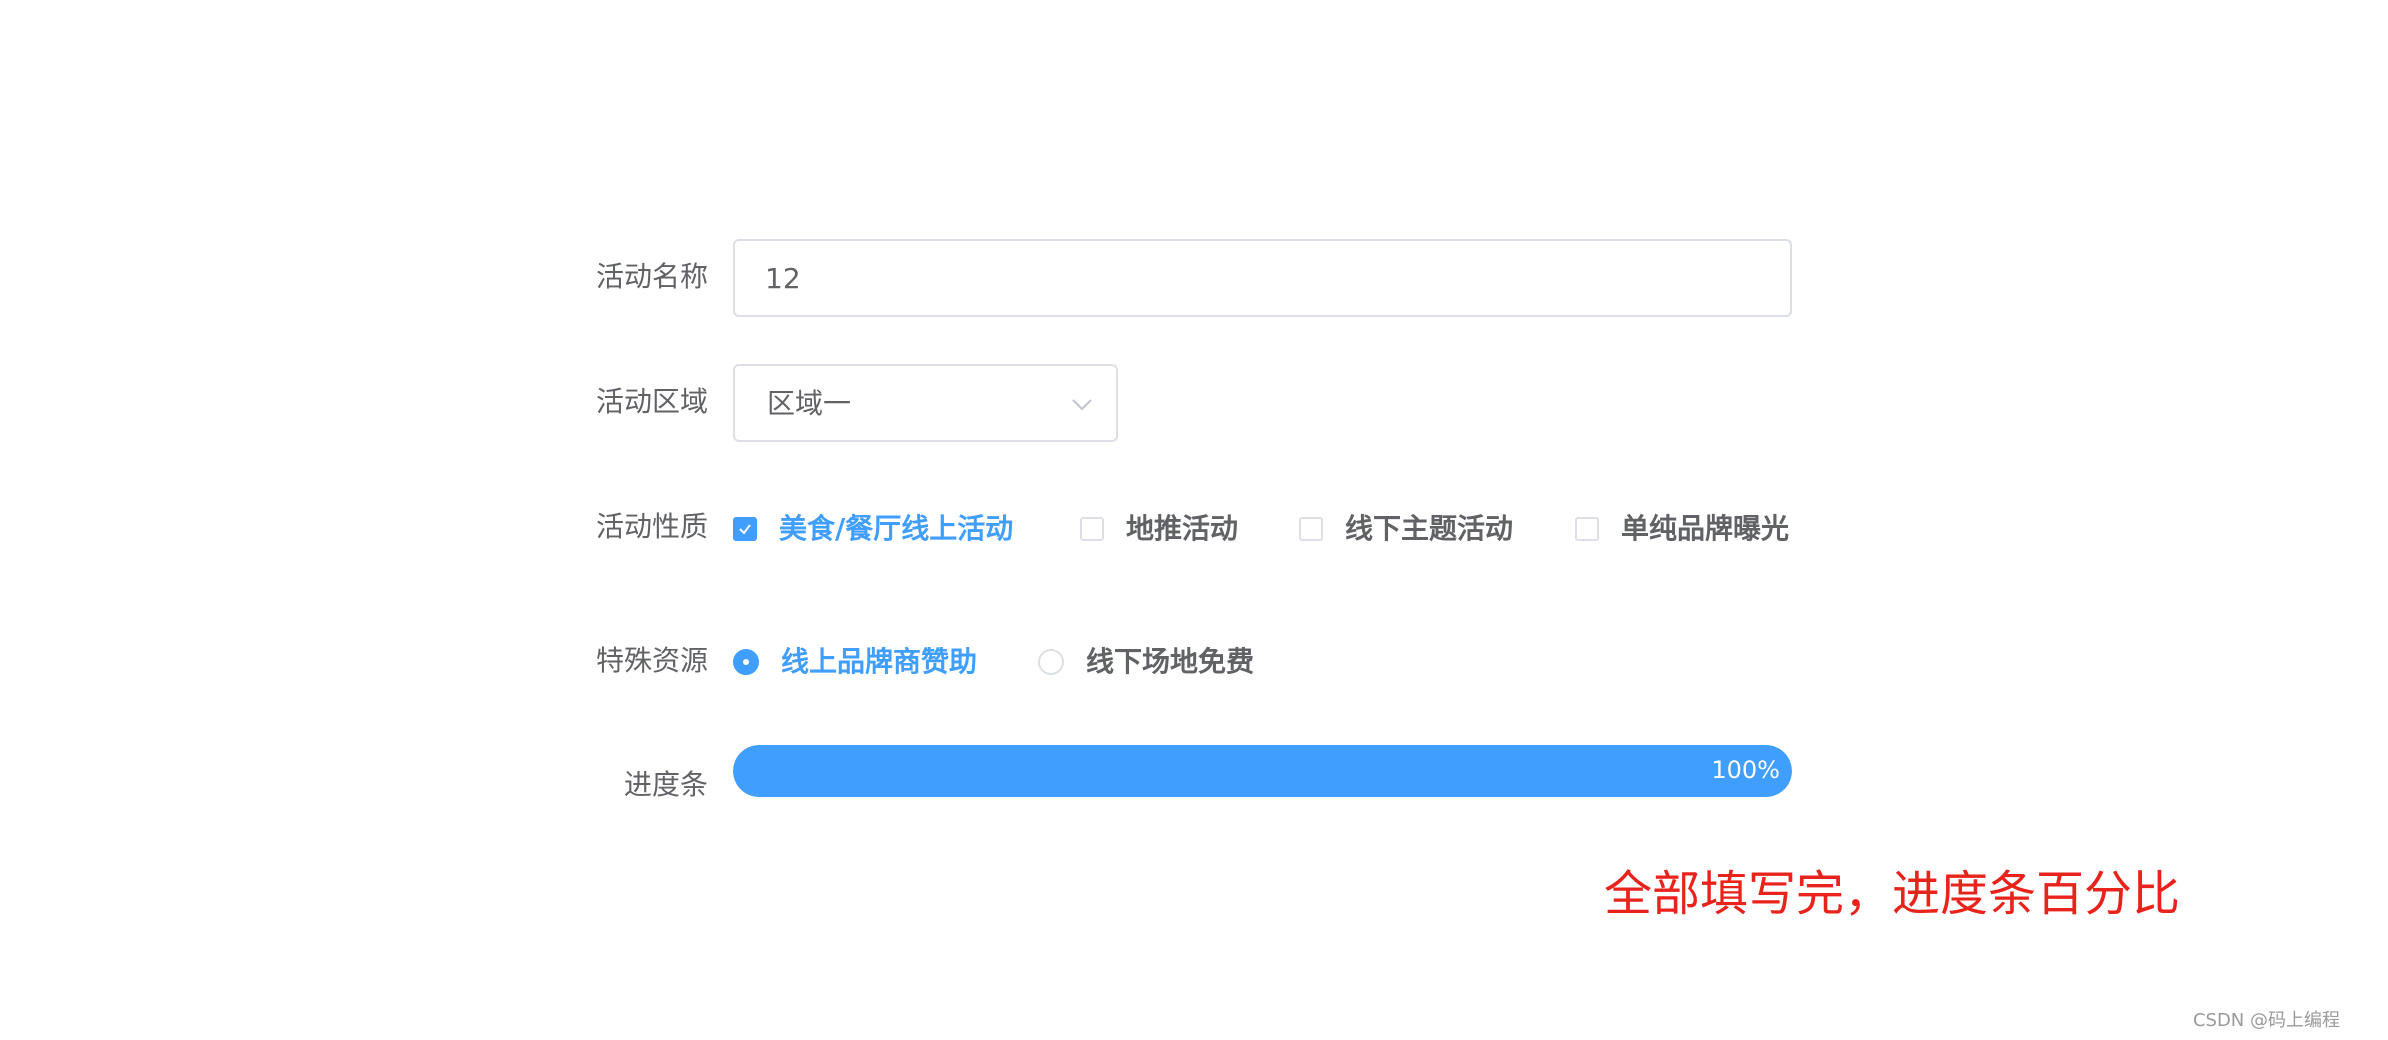 This screenshot has height=1040, width=2388. I want to click on resource-label: 特殊资源, so click(651, 660).